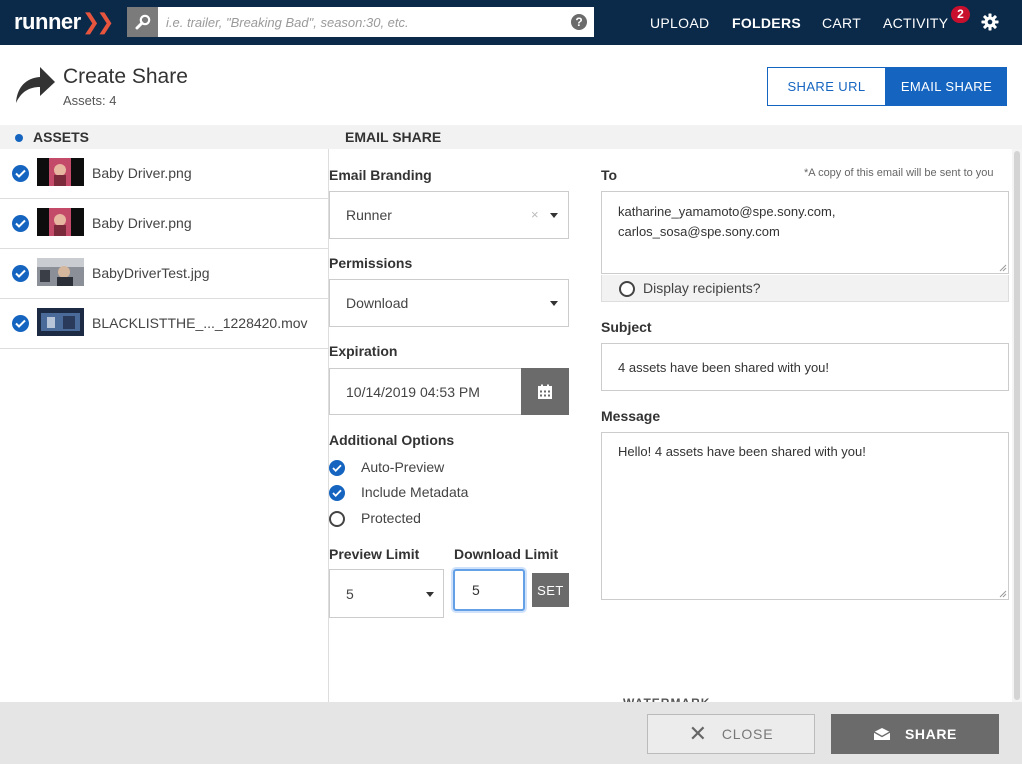 The width and height of the screenshot is (1022, 764). Describe the element at coordinates (19, 138) in the screenshot. I see `assets-dot-icon` at that location.